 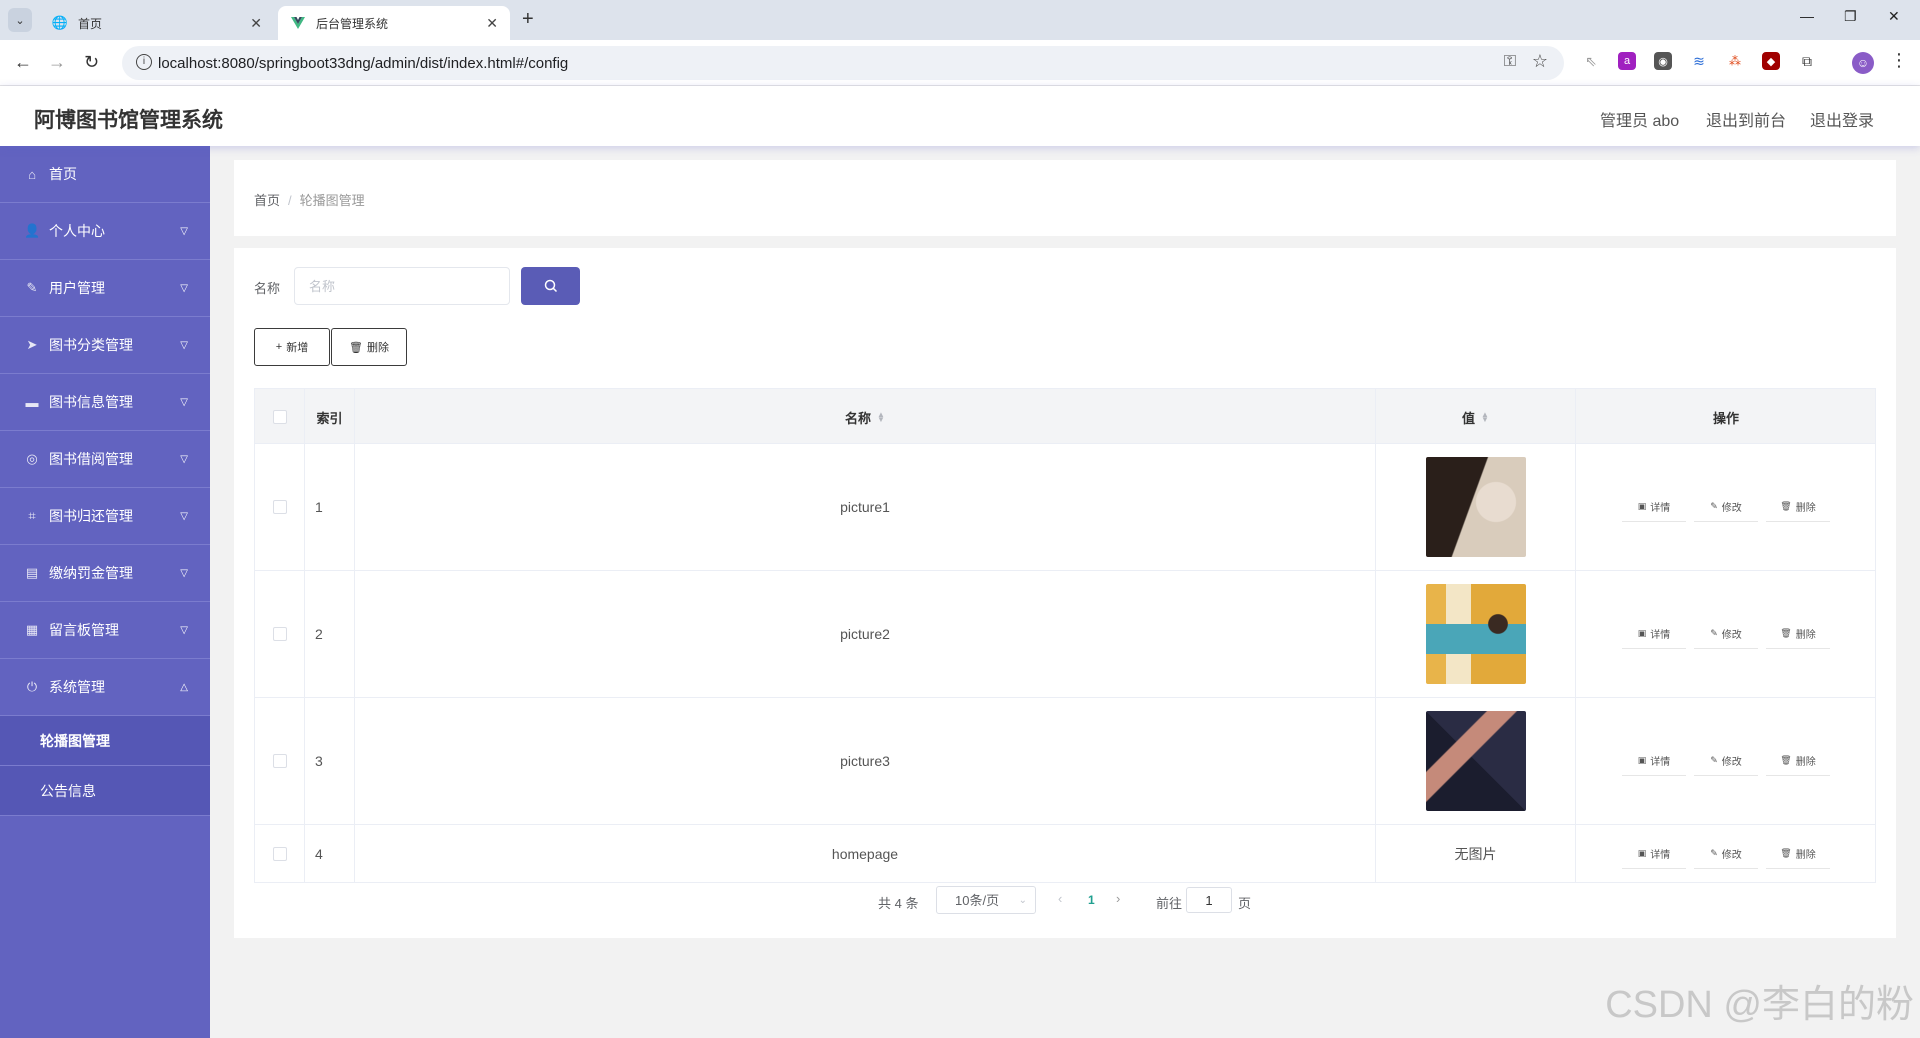 I want to click on message-icon: ▬, so click(x=32, y=402).